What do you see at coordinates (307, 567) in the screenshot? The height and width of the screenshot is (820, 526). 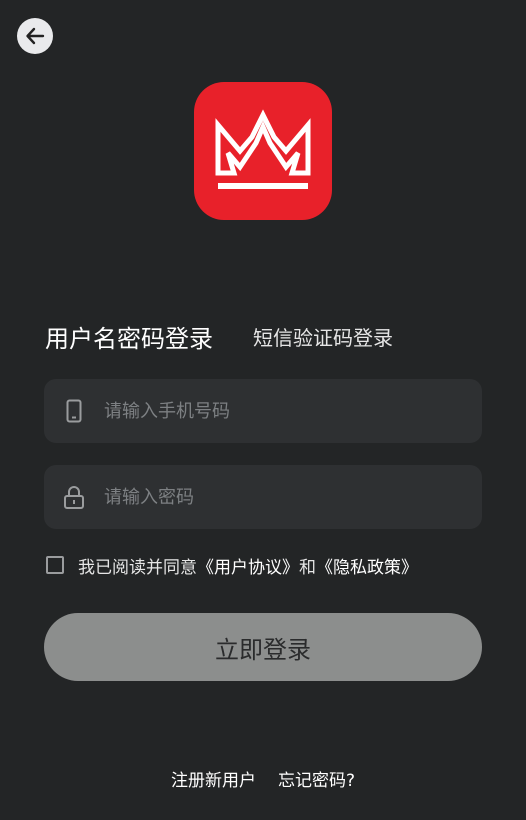 I see `agreement-conjunction: 和` at bounding box center [307, 567].